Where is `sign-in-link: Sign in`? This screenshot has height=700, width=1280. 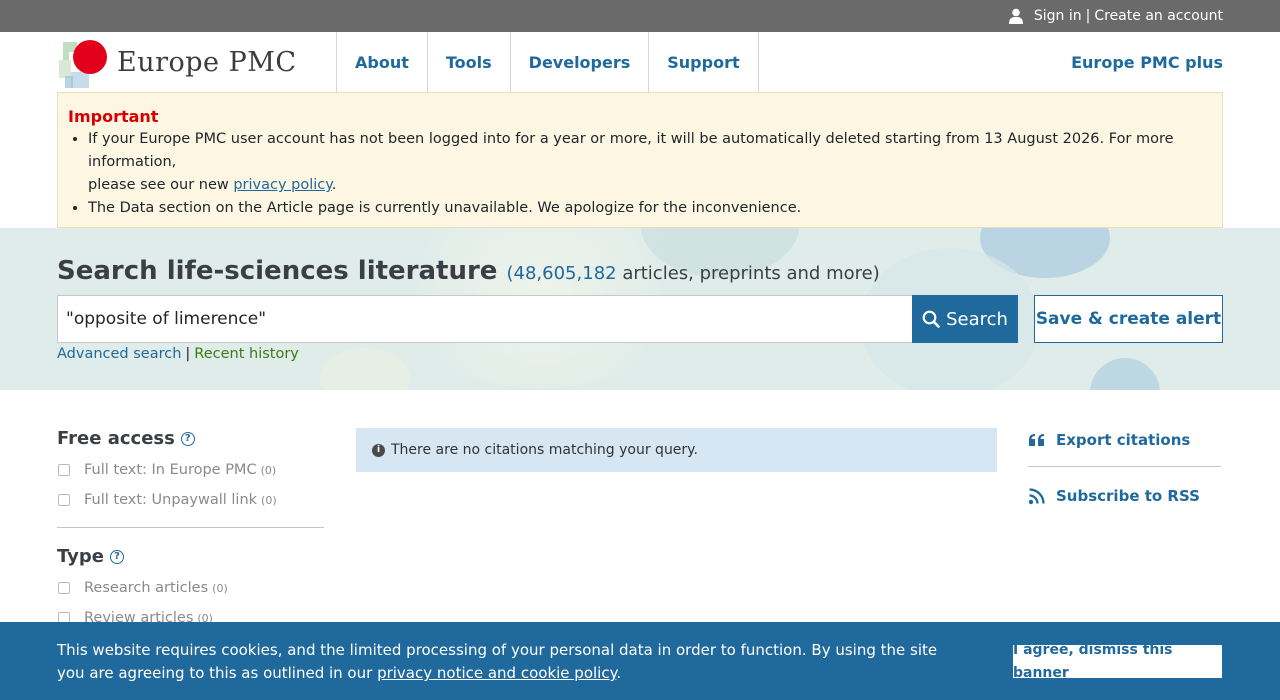
sign-in-link: Sign in is located at coordinates (1058, 16).